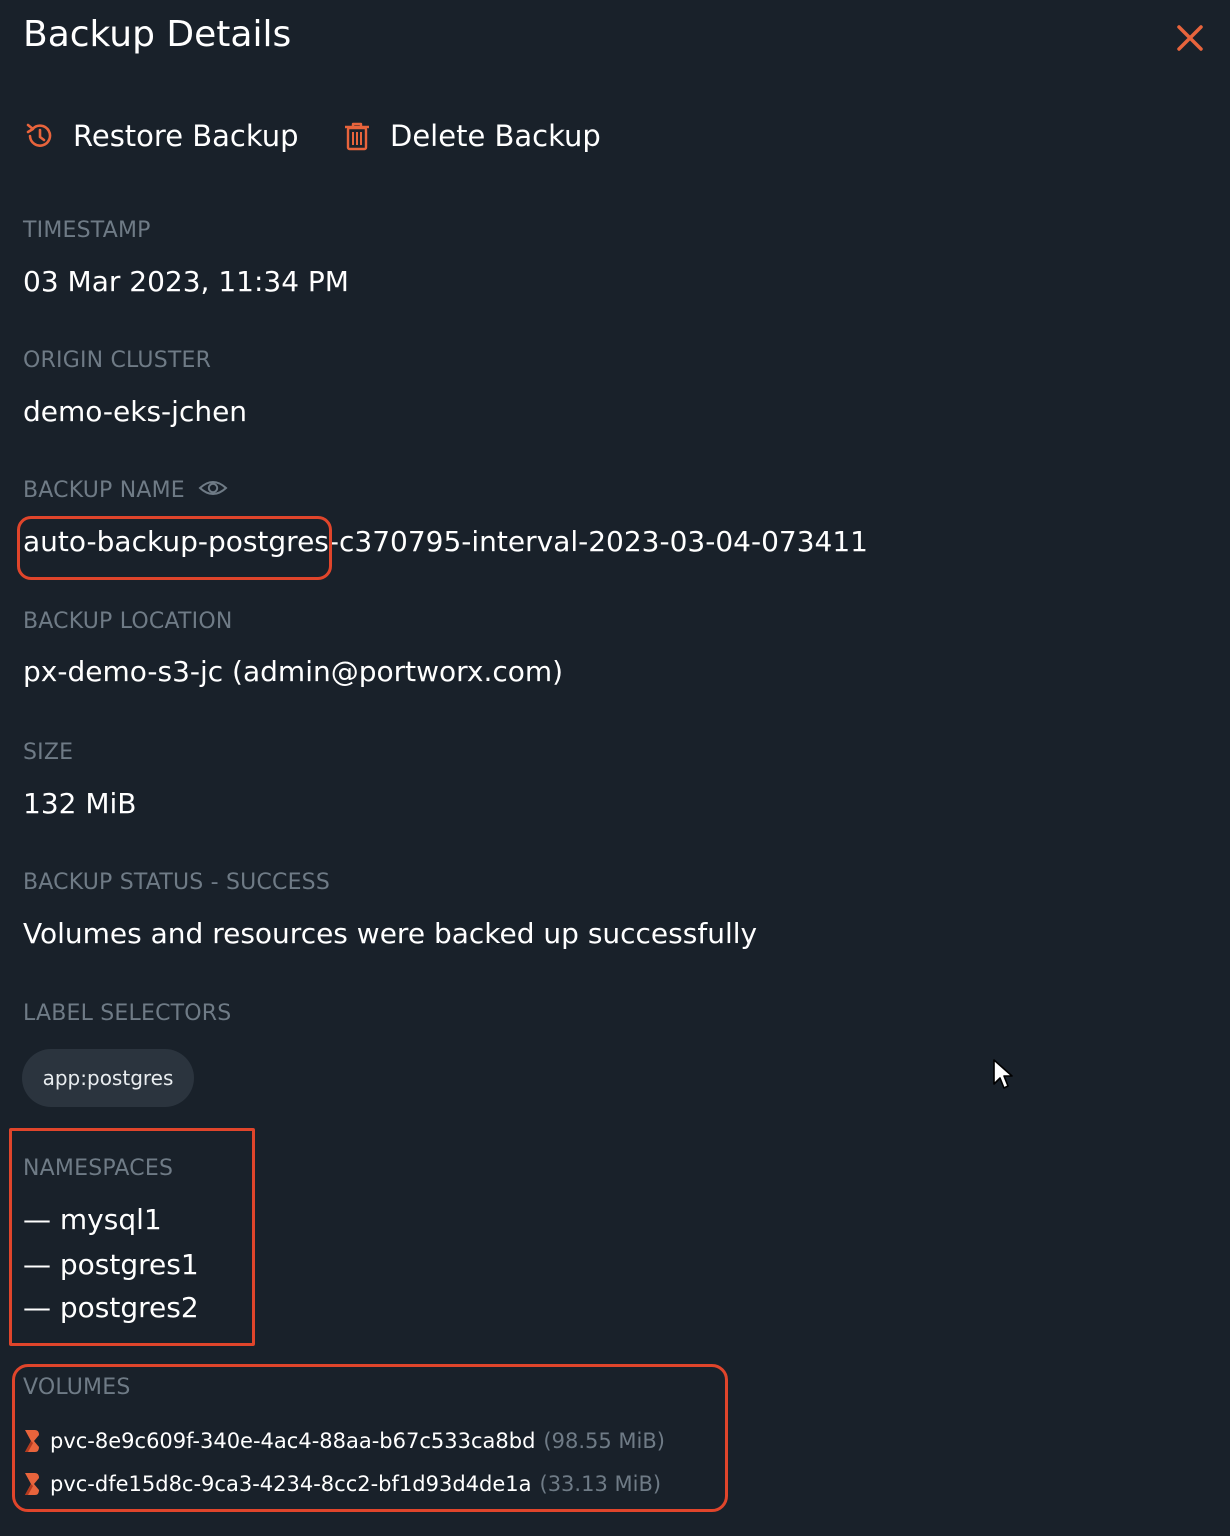 This screenshot has height=1536, width=1230. I want to click on backup-location-value: px-demo-s3-jc (admin@portworx.com), so click(293, 671).